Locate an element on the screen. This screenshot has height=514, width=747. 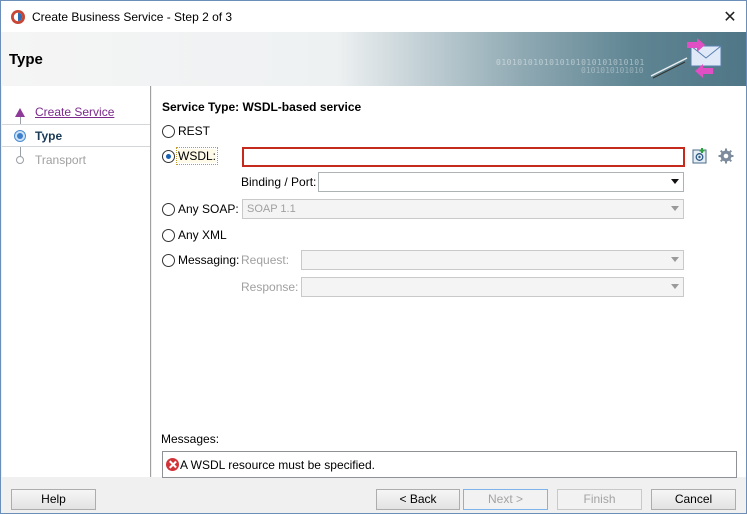
browse-wsdl-icon is located at coordinates (700, 156).